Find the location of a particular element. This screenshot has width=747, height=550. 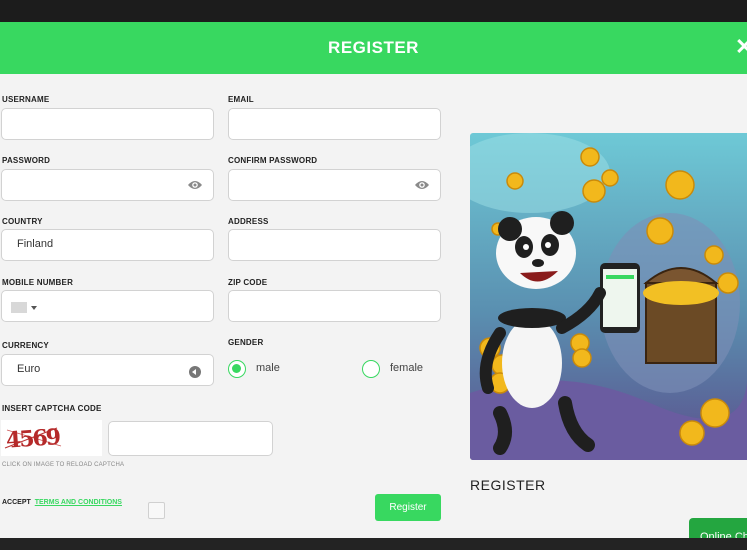

mobile-label: MOBILE NUMBER is located at coordinates (38, 282).